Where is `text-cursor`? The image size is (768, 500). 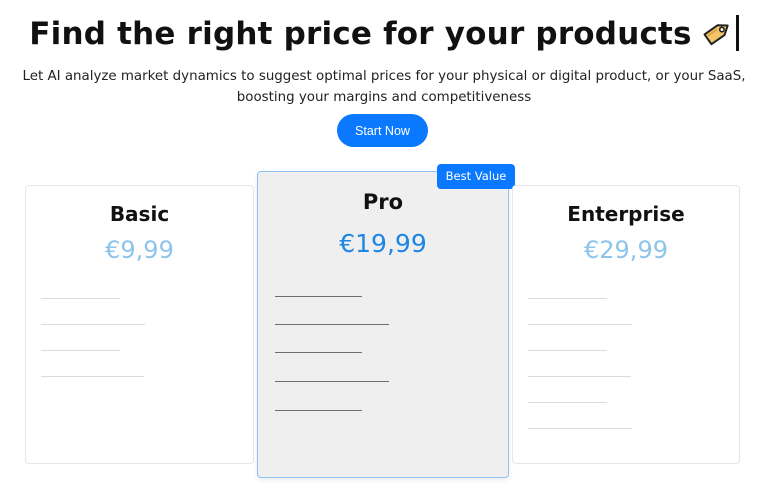
text-cursor is located at coordinates (737, 33).